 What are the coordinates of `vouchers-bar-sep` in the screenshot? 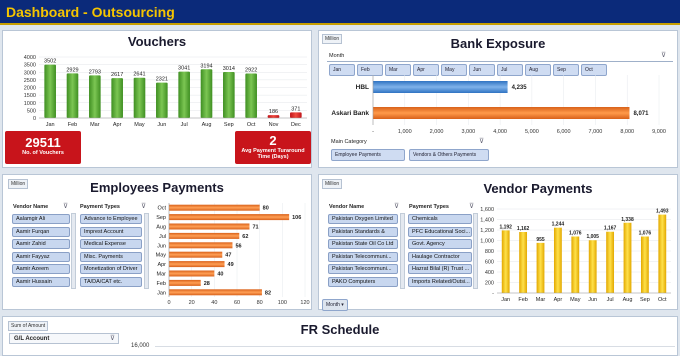 It's located at (229, 95).